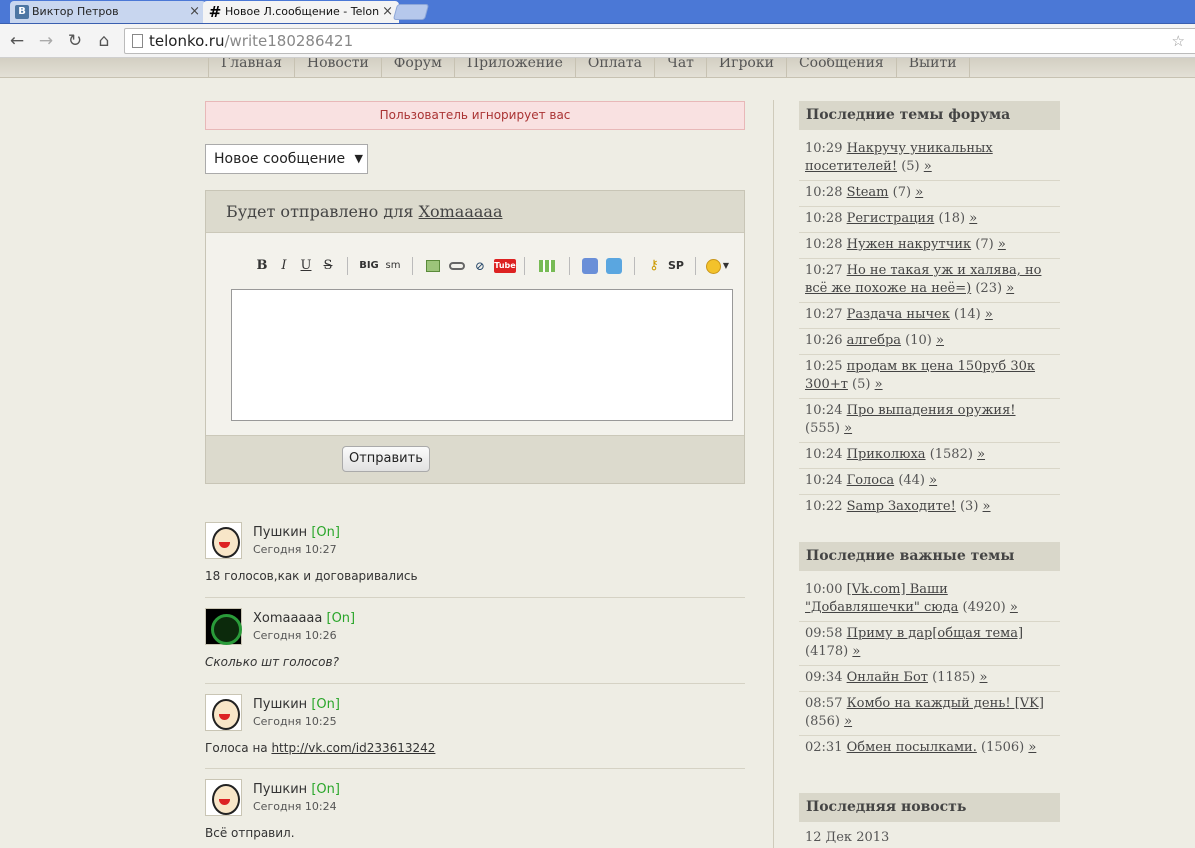 The height and width of the screenshot is (848, 1195). I want to click on nav-item: Форум, so click(417, 67).